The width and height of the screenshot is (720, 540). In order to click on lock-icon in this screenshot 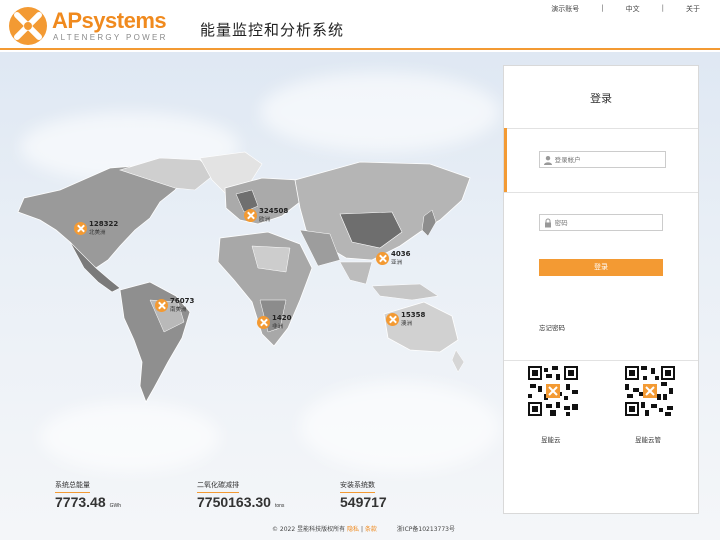, I will do `click(548, 223)`.